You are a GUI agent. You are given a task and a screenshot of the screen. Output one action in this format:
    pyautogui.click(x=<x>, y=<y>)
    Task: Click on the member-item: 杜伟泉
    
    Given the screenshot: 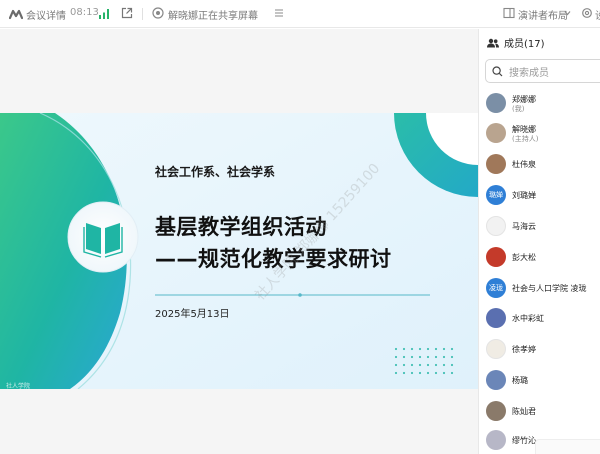 What is the action you would take?
    pyautogui.click(x=543, y=164)
    